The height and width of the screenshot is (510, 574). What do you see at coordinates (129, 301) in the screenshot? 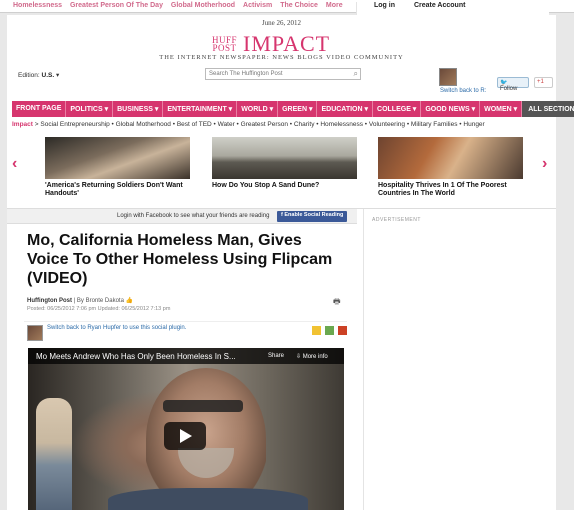
I see `like-icon: 👍` at bounding box center [129, 301].